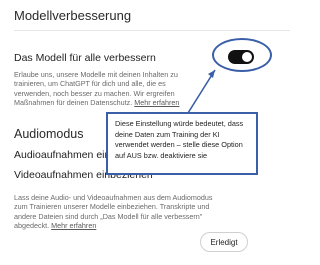  I want to click on dialog-title: Modellverbesserung, so click(73, 15).